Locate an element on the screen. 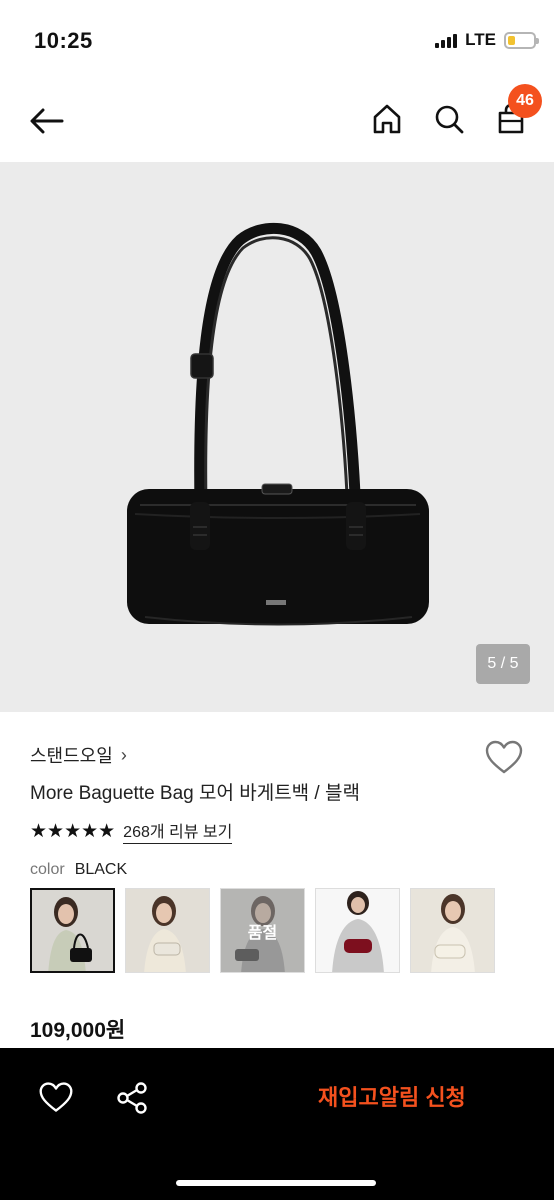 The image size is (554, 1200). swatch-burgundy is located at coordinates (357, 930).